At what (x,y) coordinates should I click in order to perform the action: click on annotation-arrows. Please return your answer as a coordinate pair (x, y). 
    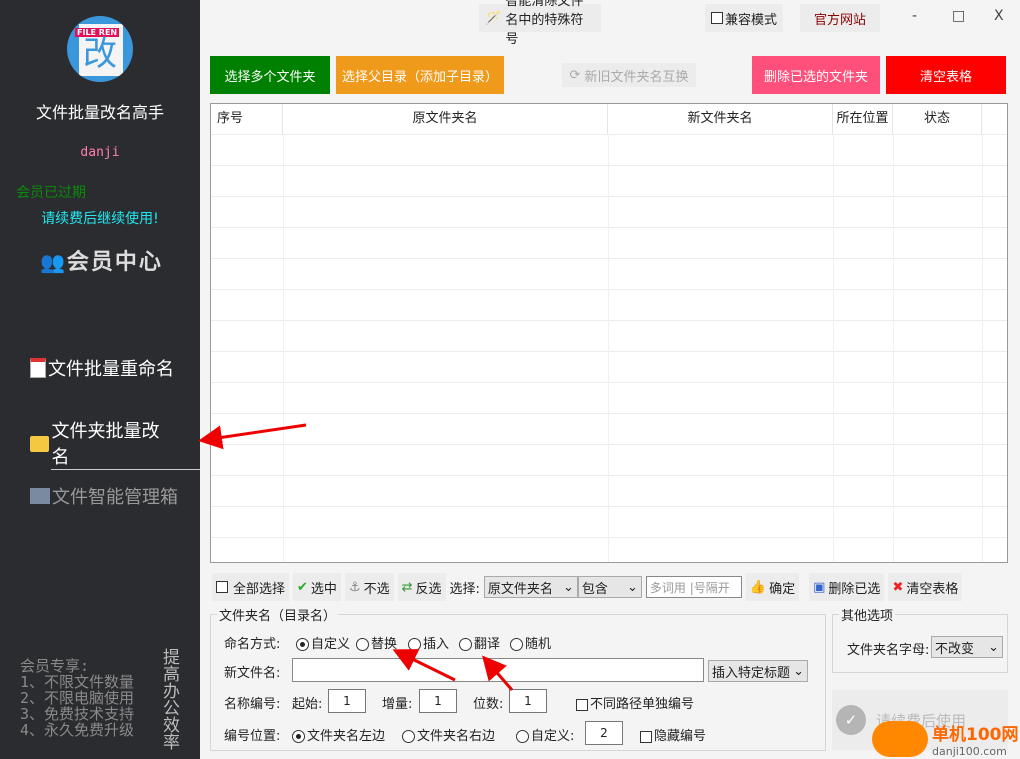
    Looking at the image, I should click on (356, 557).